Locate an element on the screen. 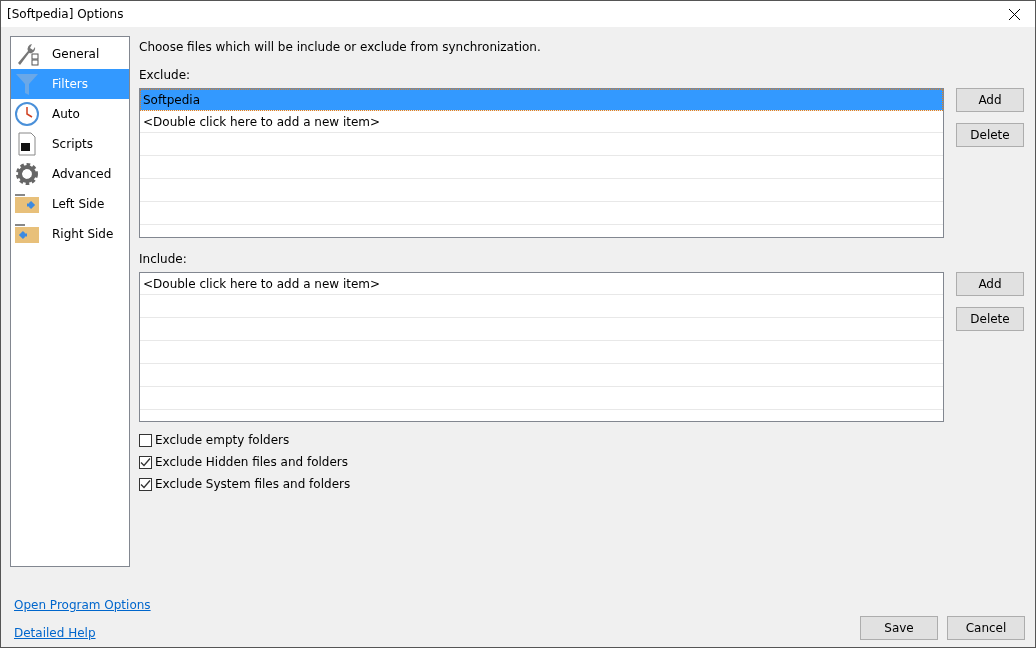 This screenshot has height=648, width=1036. checkbox-label: Exclude System files and folders is located at coordinates (253, 484).